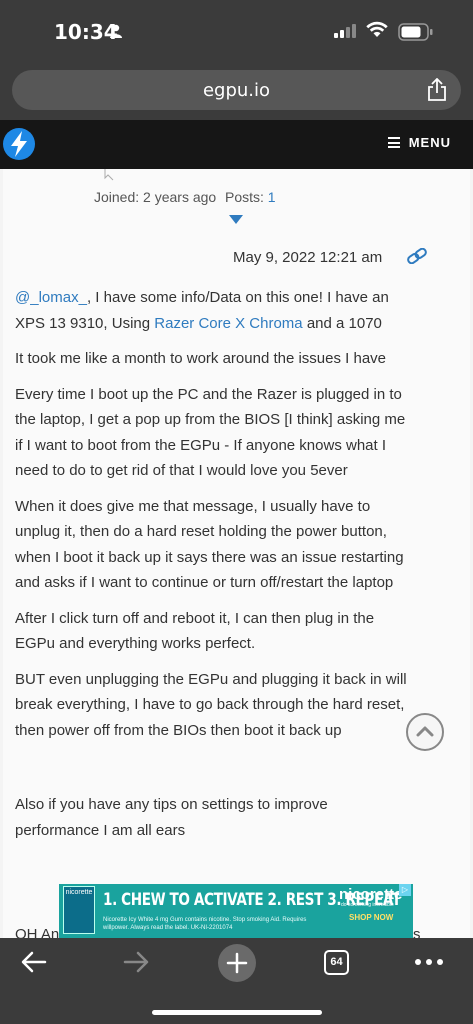 The image size is (473, 1024). I want to click on permalink-icon, so click(417, 256).